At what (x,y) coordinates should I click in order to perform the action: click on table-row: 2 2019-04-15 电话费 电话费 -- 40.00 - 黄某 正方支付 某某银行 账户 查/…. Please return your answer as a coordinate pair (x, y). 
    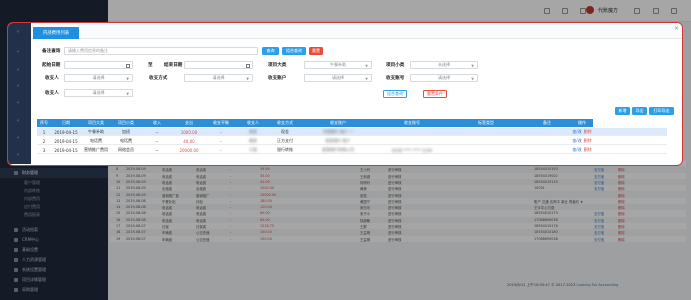
    Looking at the image, I should click on (352, 141).